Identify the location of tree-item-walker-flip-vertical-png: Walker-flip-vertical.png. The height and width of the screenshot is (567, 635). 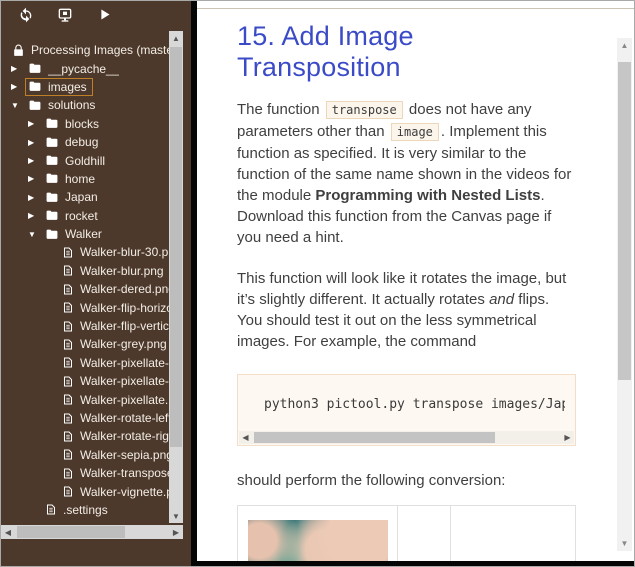
(92, 326).